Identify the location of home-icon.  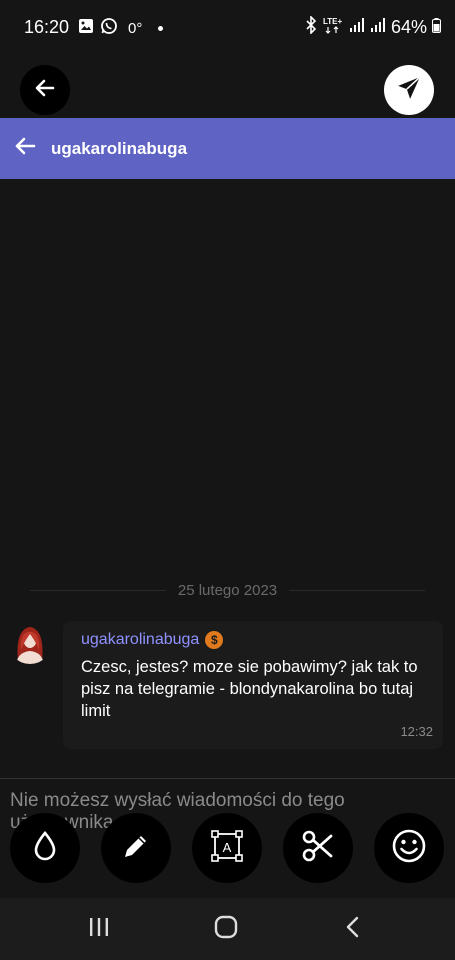
(226, 929).